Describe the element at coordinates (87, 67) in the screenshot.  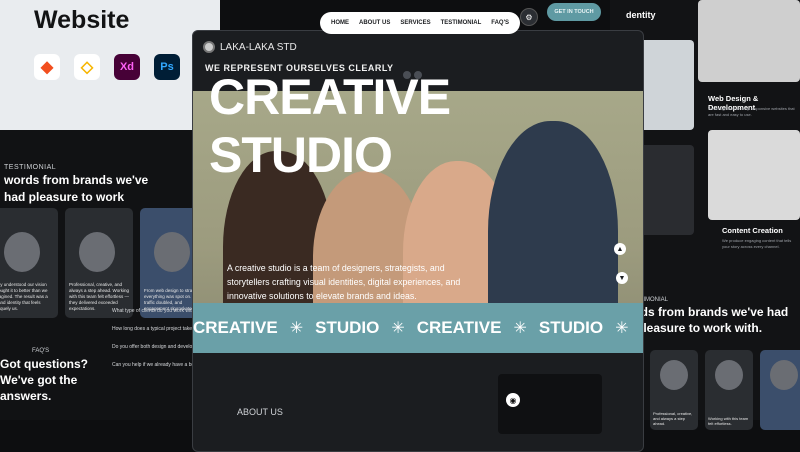
I see `sketch-icon: ◇` at that location.